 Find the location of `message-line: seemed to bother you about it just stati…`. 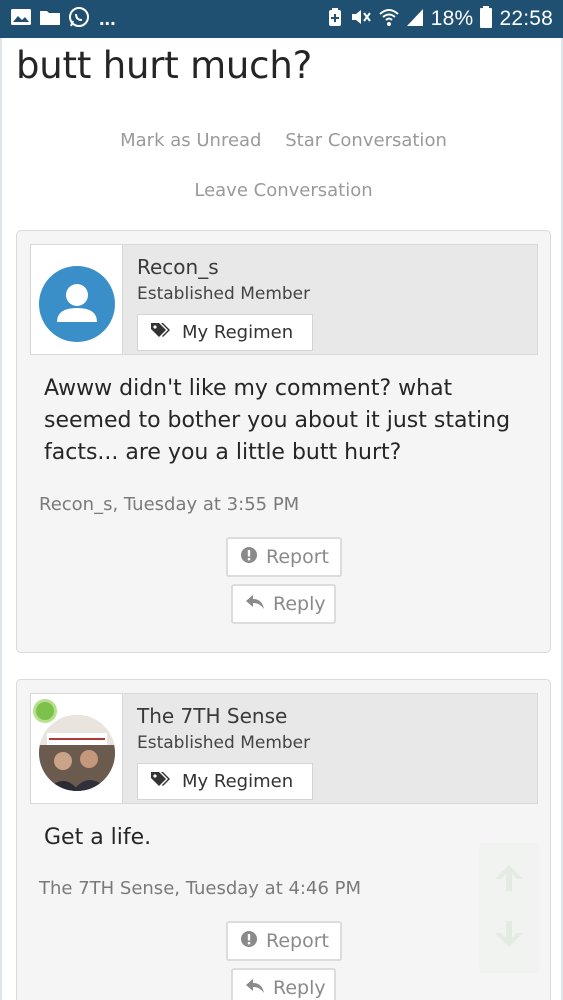

message-line: seemed to bother you about it just stati… is located at coordinates (277, 420).